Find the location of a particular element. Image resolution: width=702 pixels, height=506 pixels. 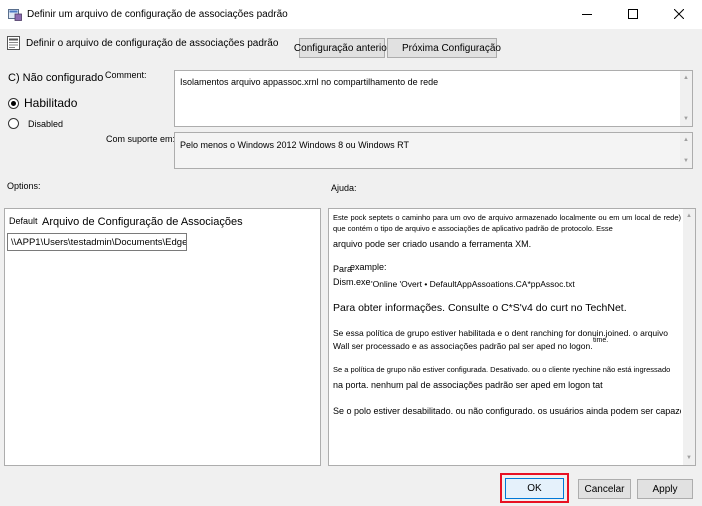

not-configured-option: C) Não configurado is located at coordinates (55, 78).